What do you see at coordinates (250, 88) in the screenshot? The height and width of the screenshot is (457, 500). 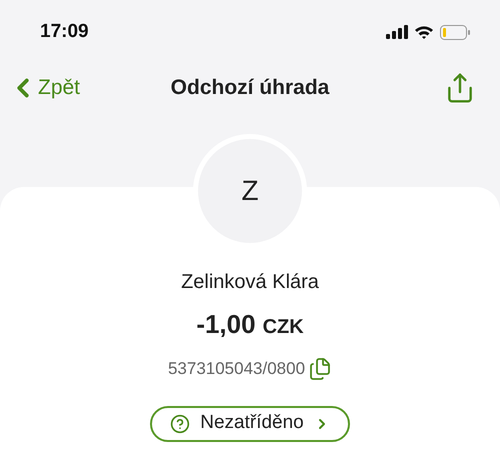 I see `screen-title: Odchozí úhrada` at bounding box center [250, 88].